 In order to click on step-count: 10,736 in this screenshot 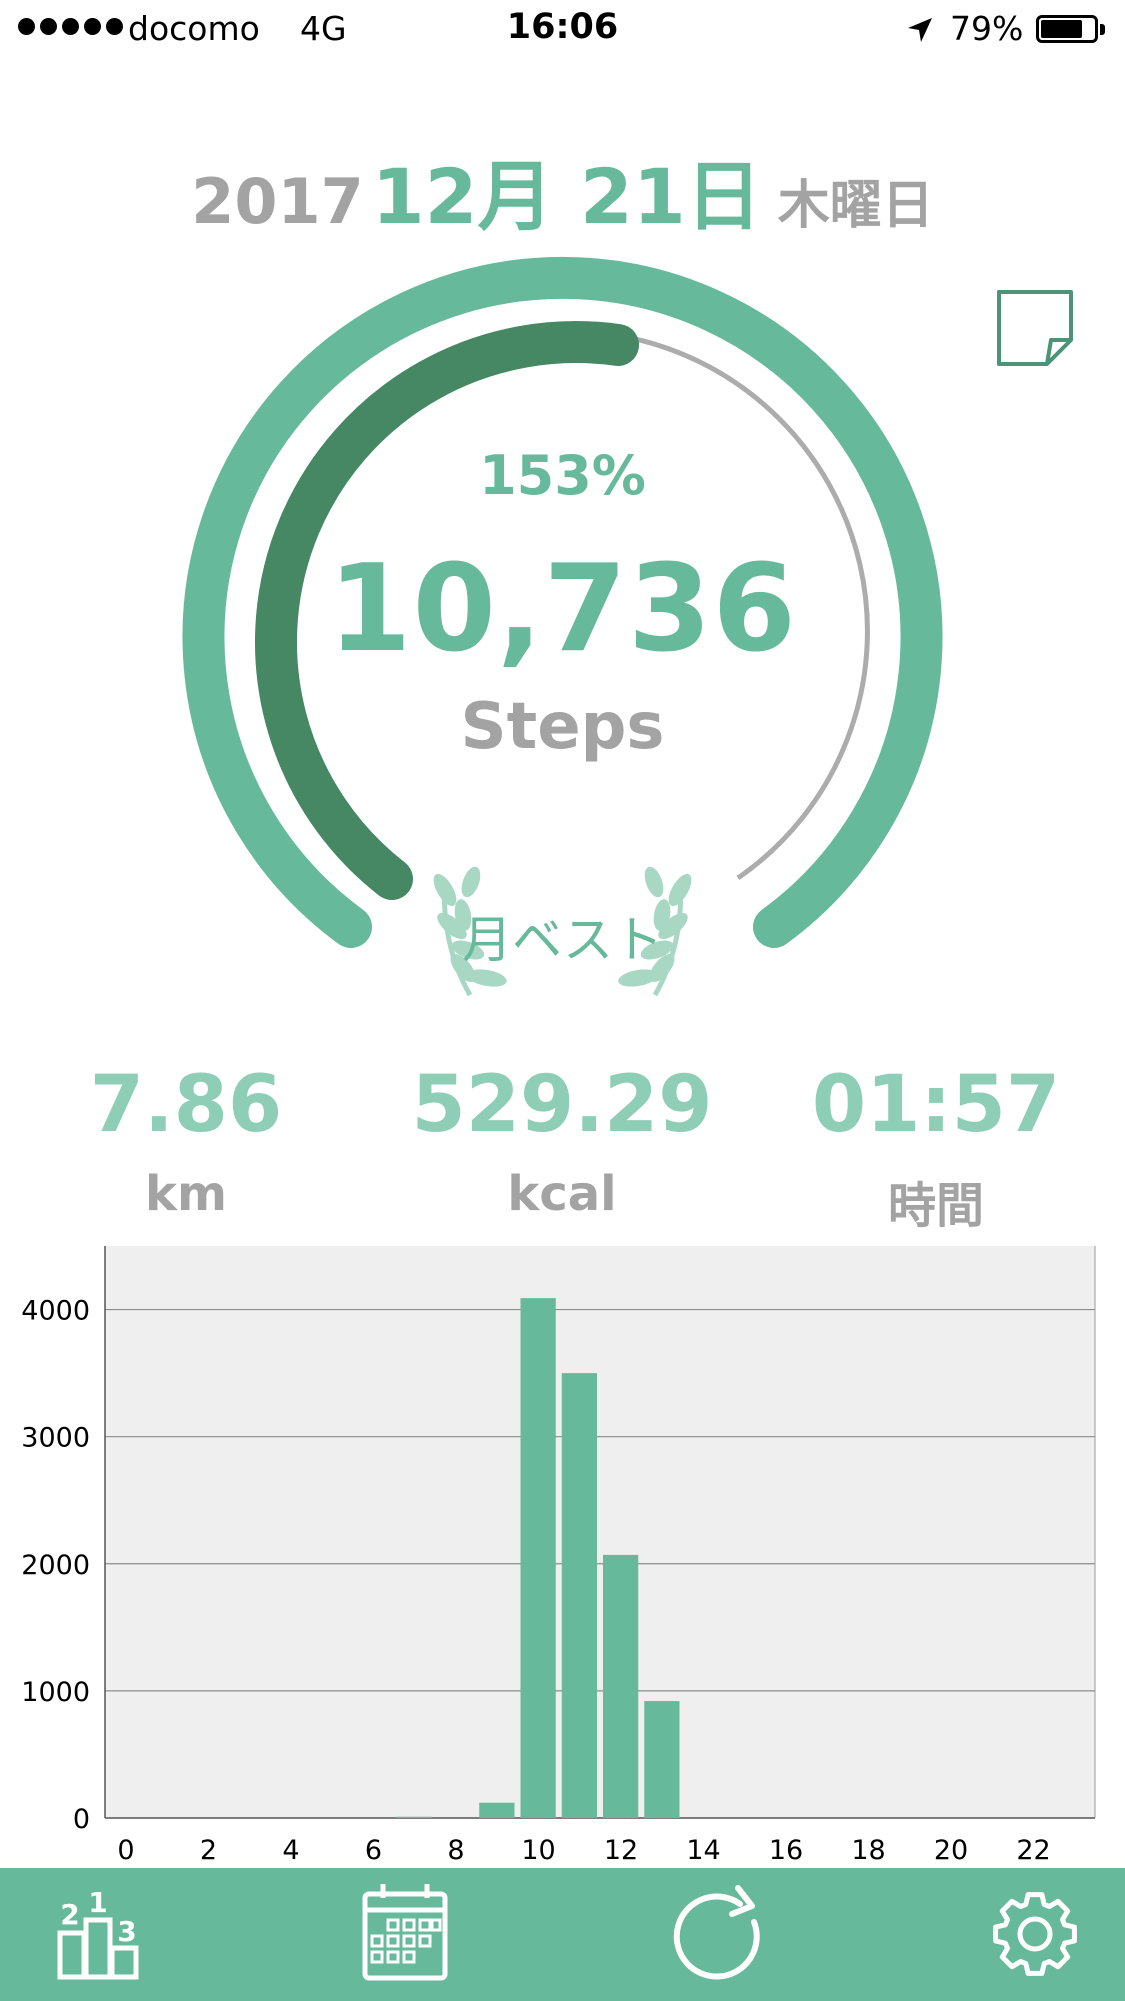, I will do `click(562, 609)`.